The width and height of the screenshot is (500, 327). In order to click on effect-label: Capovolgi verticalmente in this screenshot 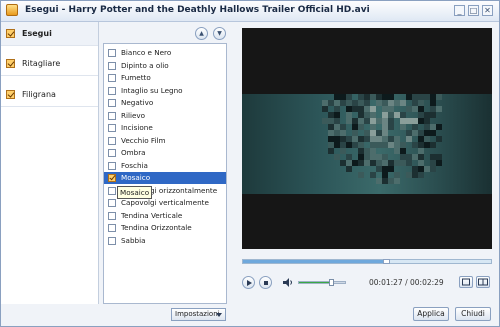, I will do `click(165, 202)`.